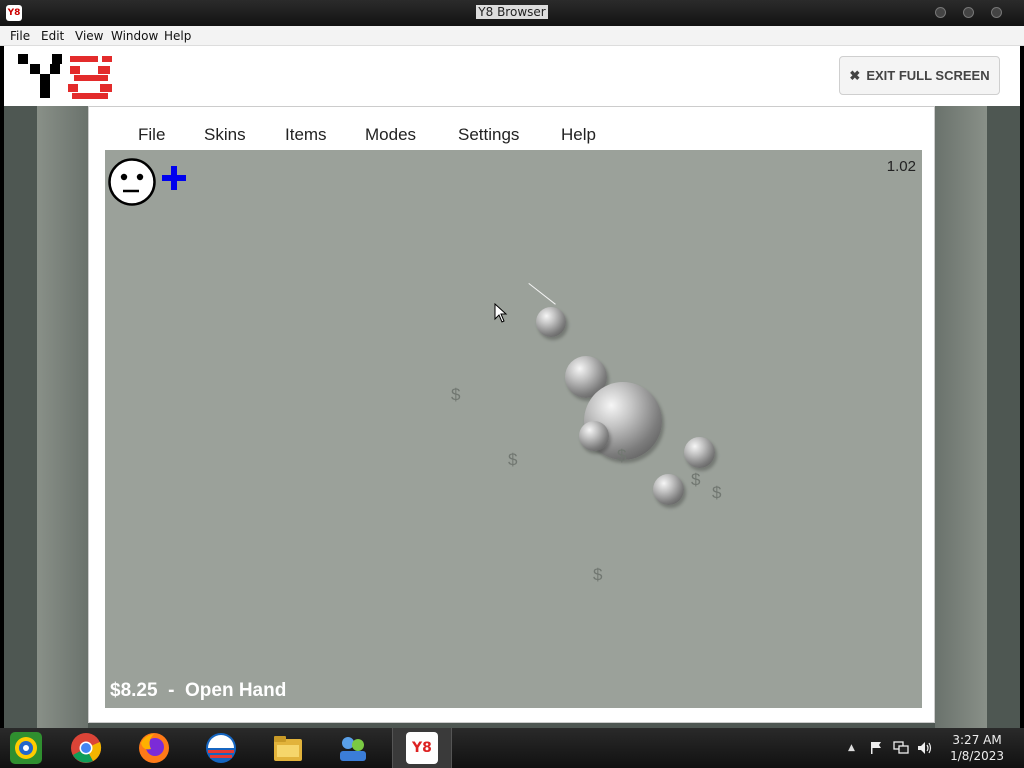  I want to click on flag-icon, so click(876, 748).